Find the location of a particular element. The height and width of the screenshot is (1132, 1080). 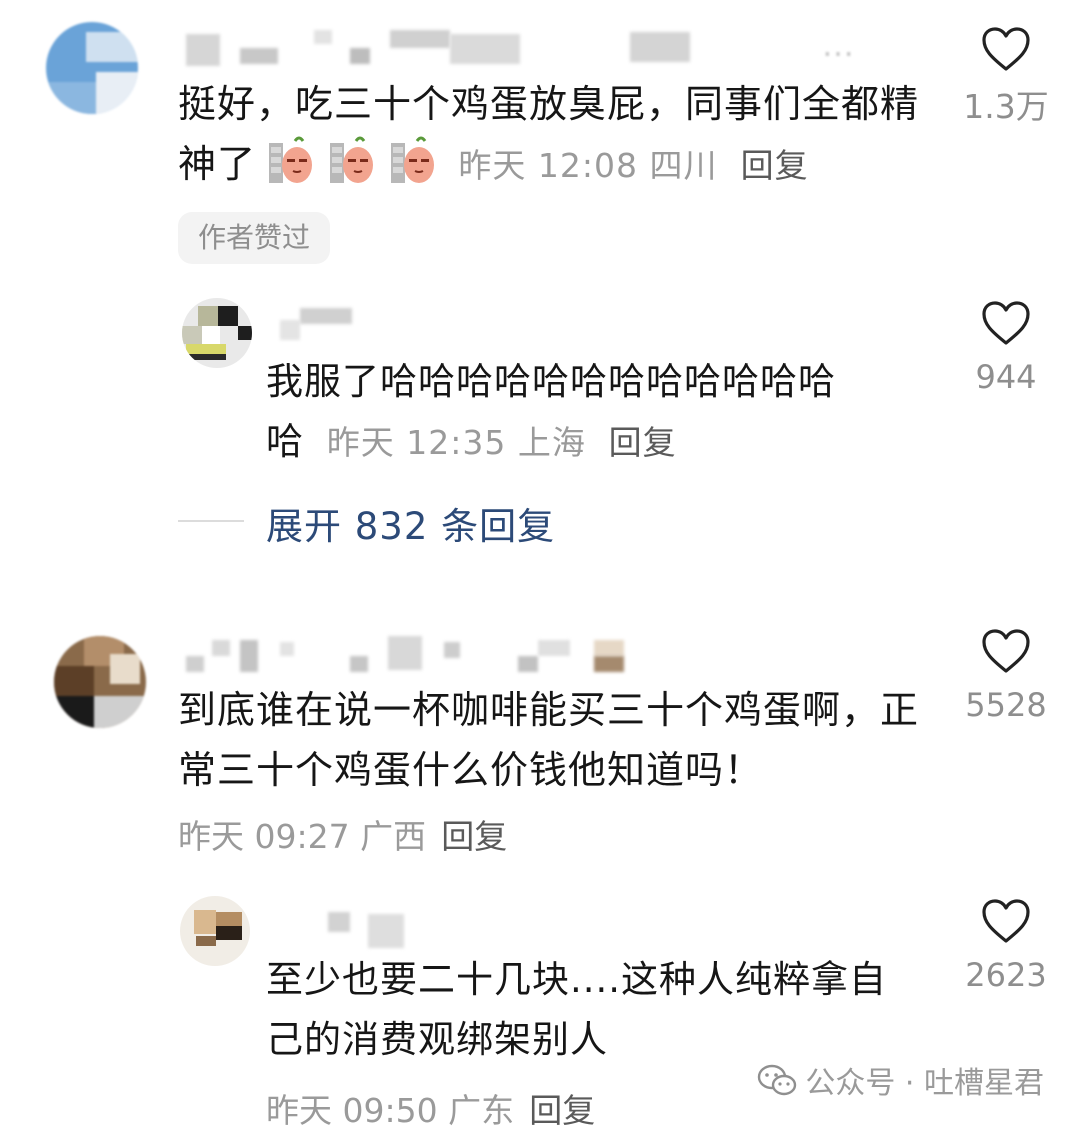

author-liked-badge: 作者赞过 is located at coordinates (254, 238).